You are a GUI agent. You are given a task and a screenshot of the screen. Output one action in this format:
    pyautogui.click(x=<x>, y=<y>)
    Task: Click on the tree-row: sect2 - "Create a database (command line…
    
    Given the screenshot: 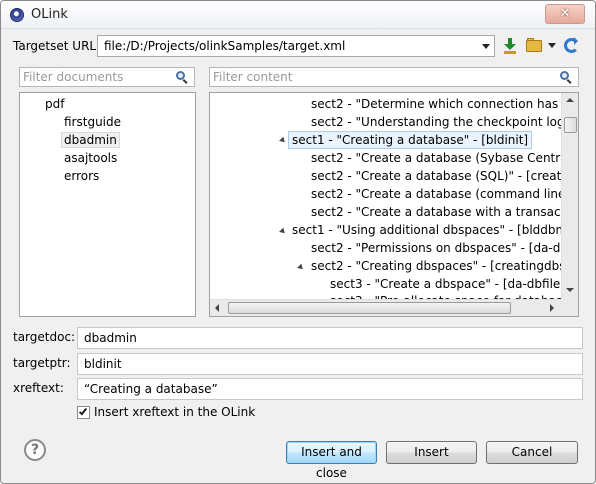 What is the action you would take?
    pyautogui.click(x=444, y=195)
    